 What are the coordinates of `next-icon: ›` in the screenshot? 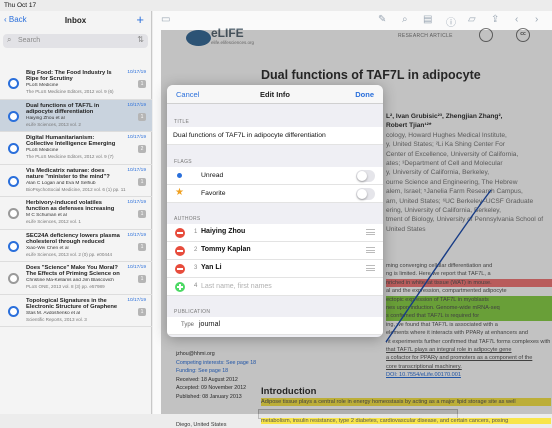 It's located at (536, 19).